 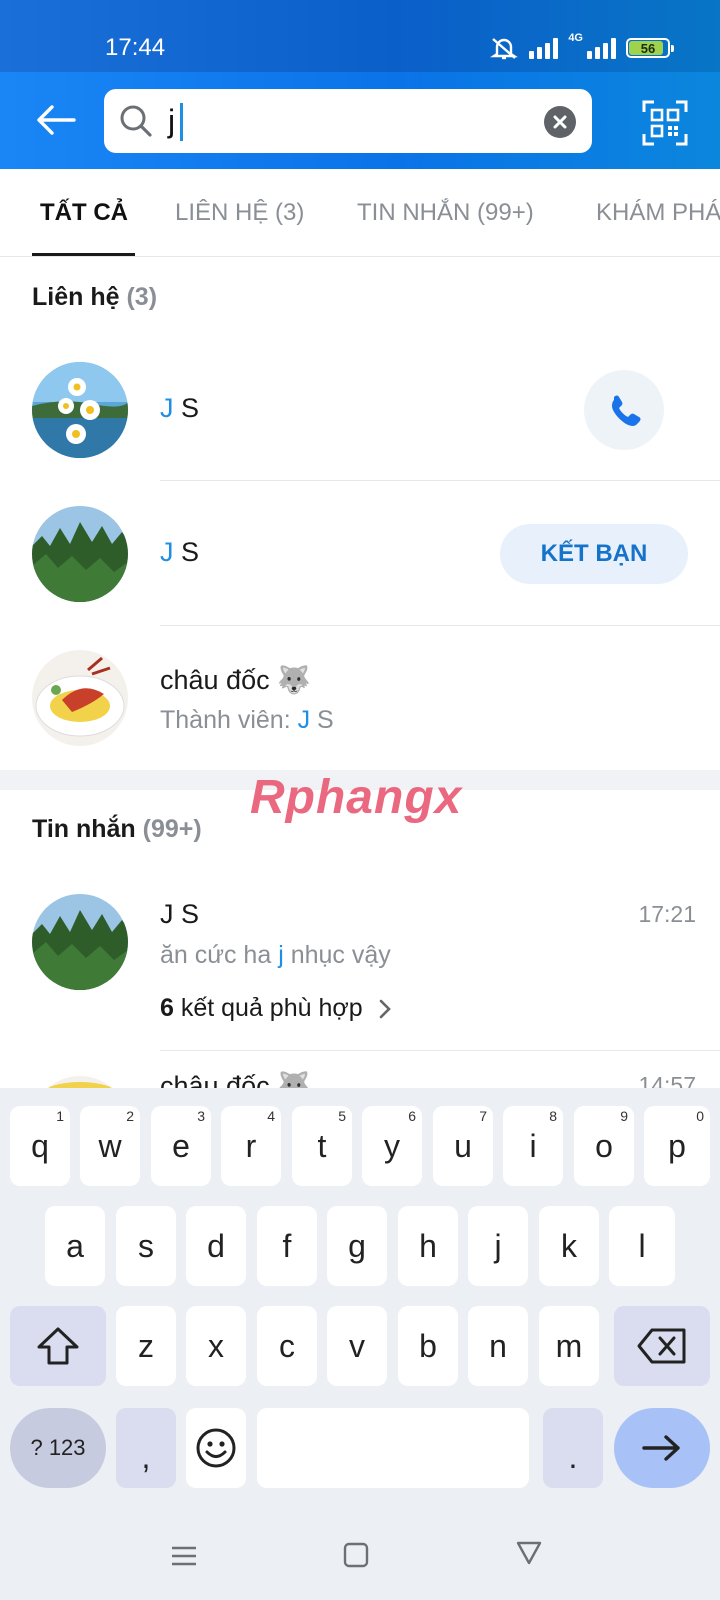 What do you see at coordinates (357, 1346) in the screenshot?
I see `key-v: v` at bounding box center [357, 1346].